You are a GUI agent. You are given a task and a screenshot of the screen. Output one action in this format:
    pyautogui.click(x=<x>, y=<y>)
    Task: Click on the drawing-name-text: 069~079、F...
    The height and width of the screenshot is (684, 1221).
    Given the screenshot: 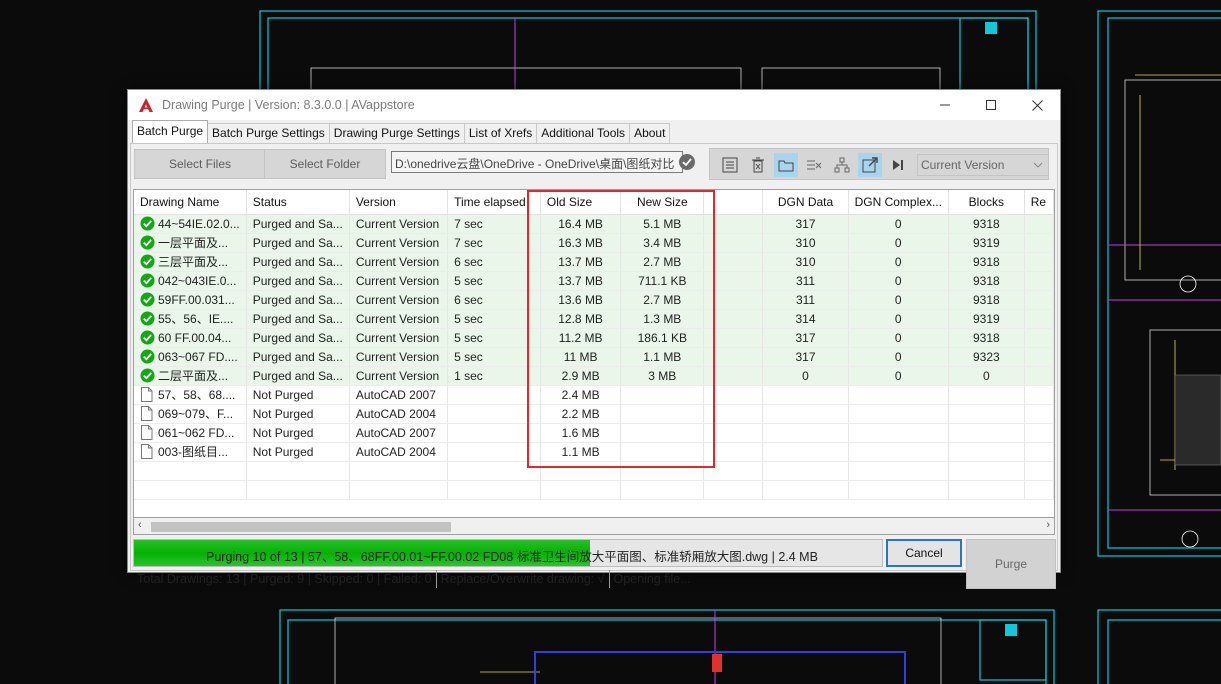 What is the action you would take?
    pyautogui.click(x=196, y=414)
    